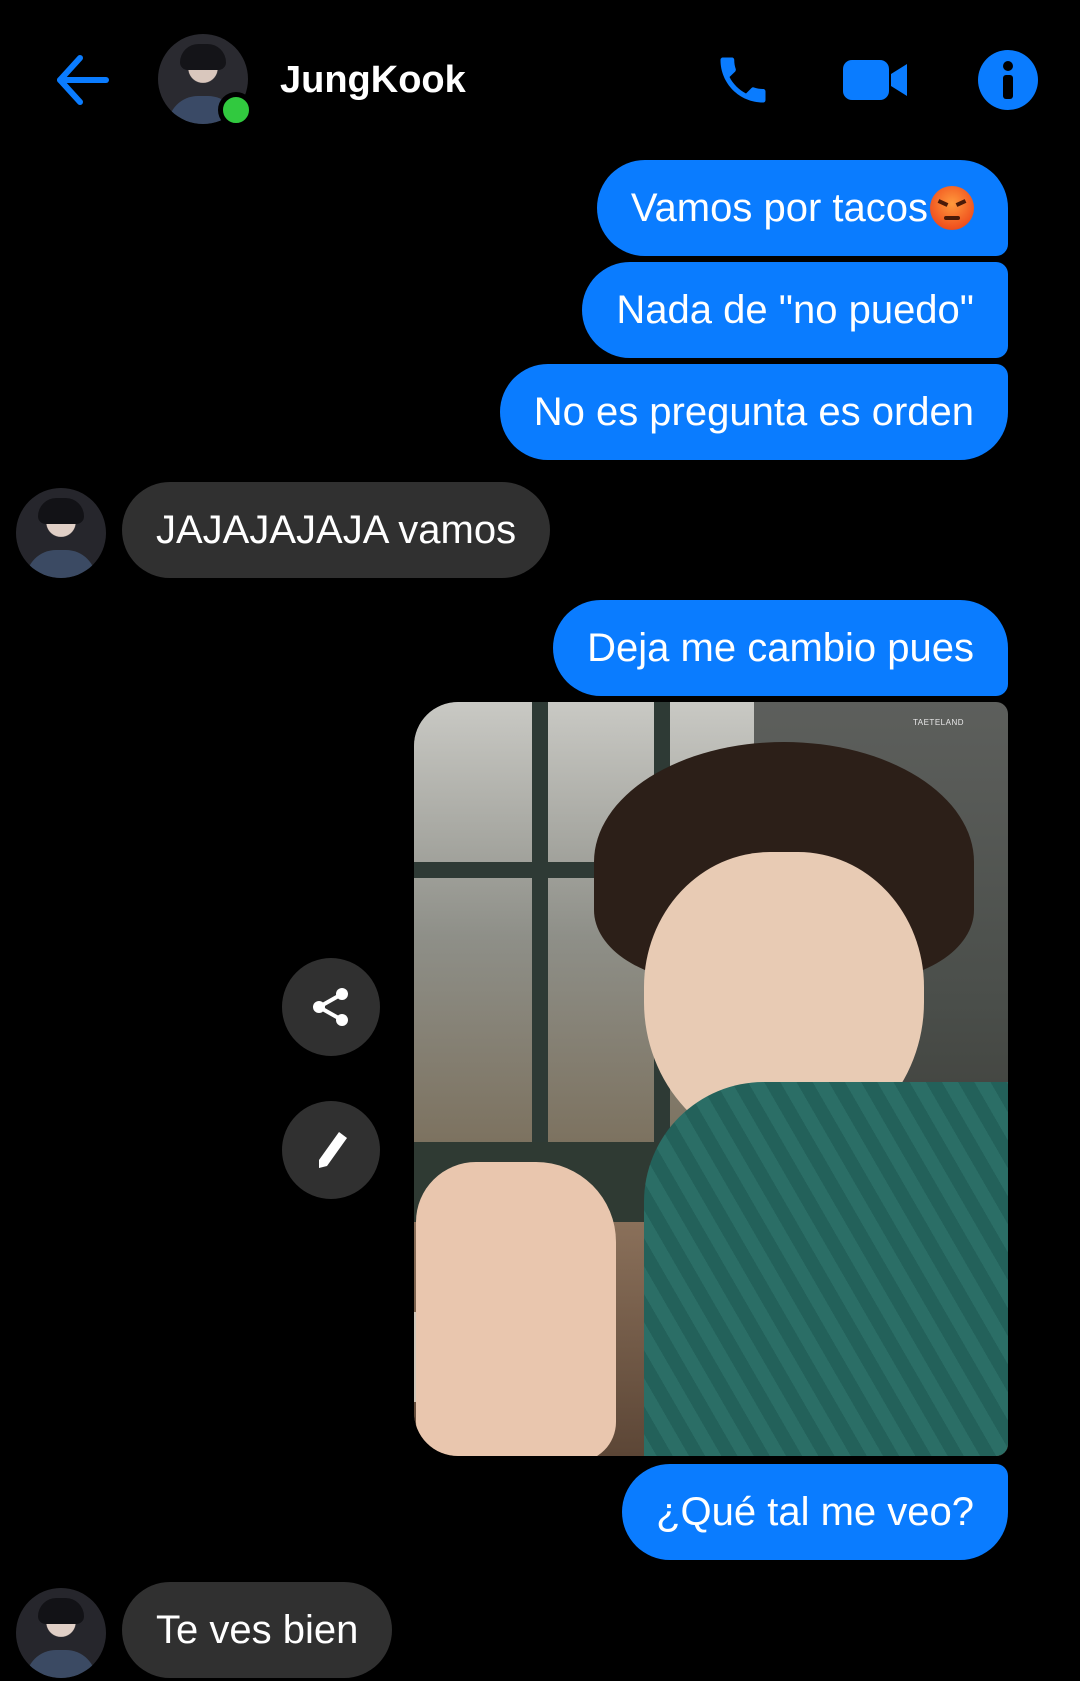 The width and height of the screenshot is (1080, 1681). I want to click on pencil-icon, so click(333, 1150).